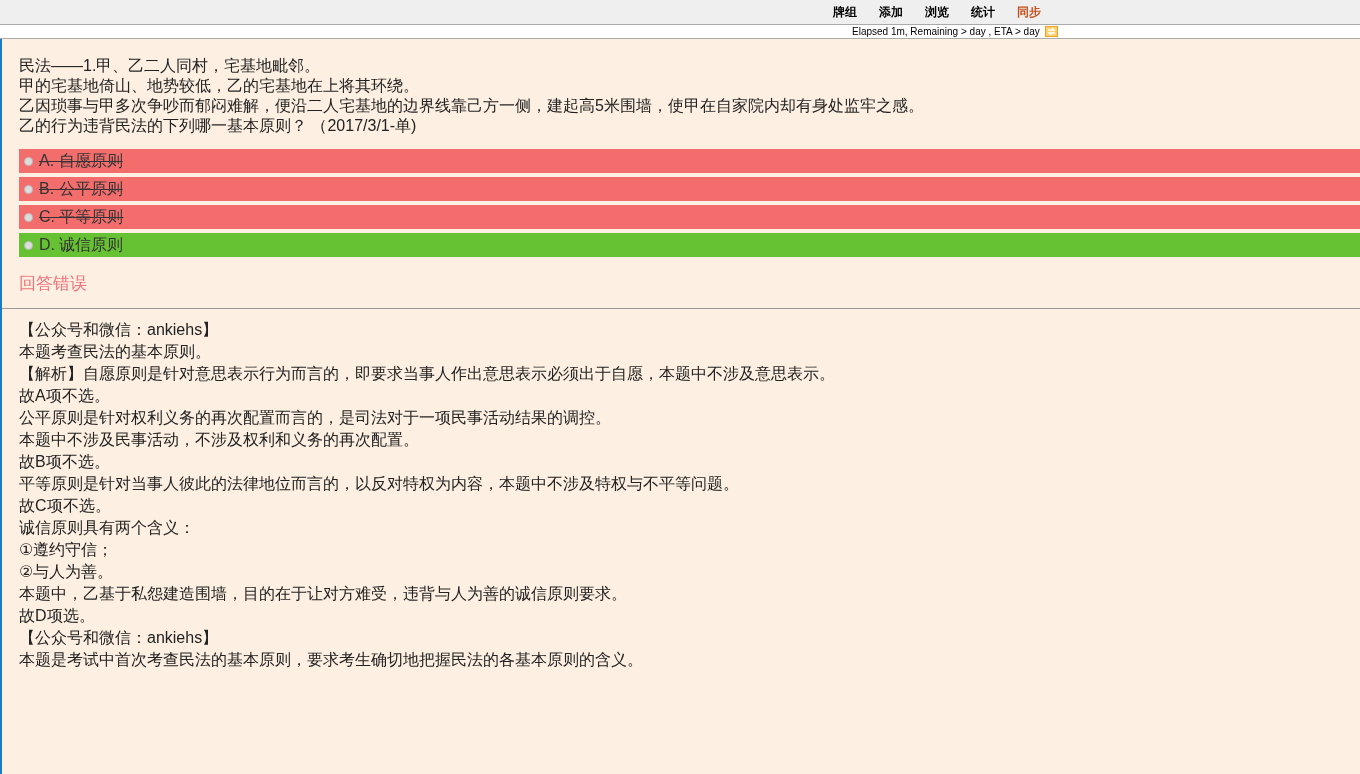 The image size is (1360, 774). I want to click on answer-option: D. 诚信原则, so click(689, 245).